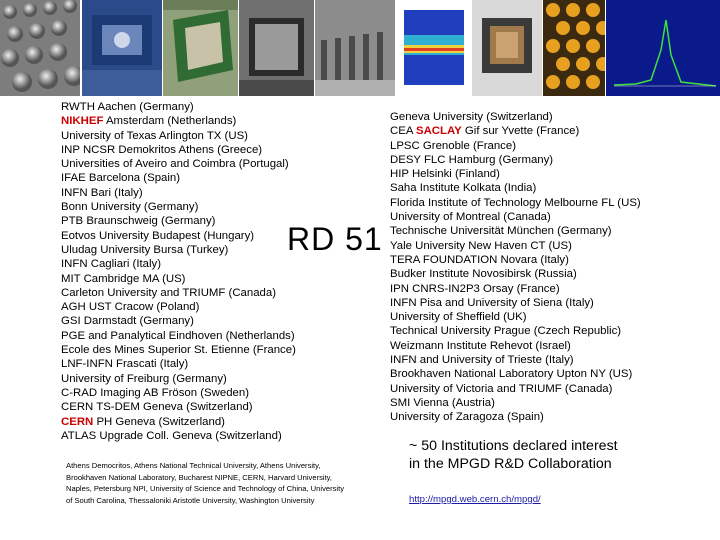 The width and height of the screenshot is (720, 540). Describe the element at coordinates (178, 236) in the screenshot. I see `left-institution-10: Eotvos University Budapest (Hungary)` at that location.